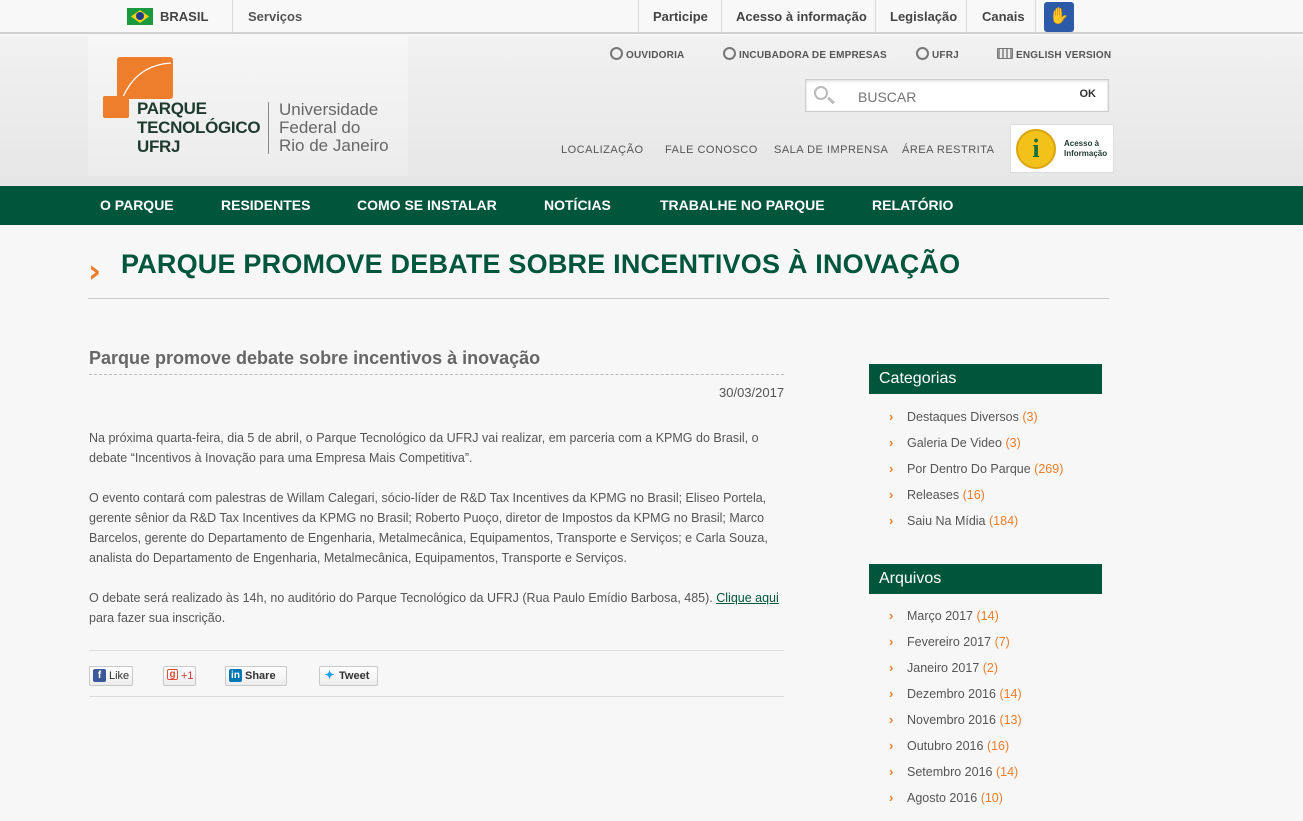  I want to click on title-divider, so click(598, 298).